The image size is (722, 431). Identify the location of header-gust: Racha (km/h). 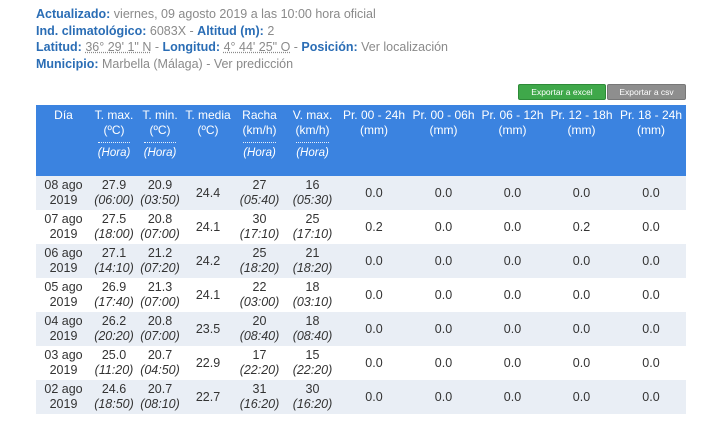
(259, 123).